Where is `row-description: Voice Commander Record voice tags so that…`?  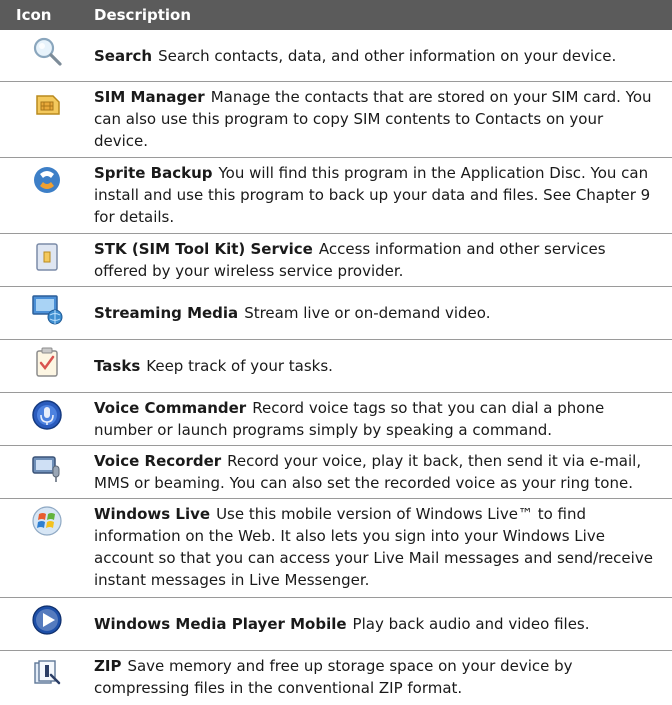 row-description: Voice Commander Record voice tags so that… is located at coordinates (383, 417).